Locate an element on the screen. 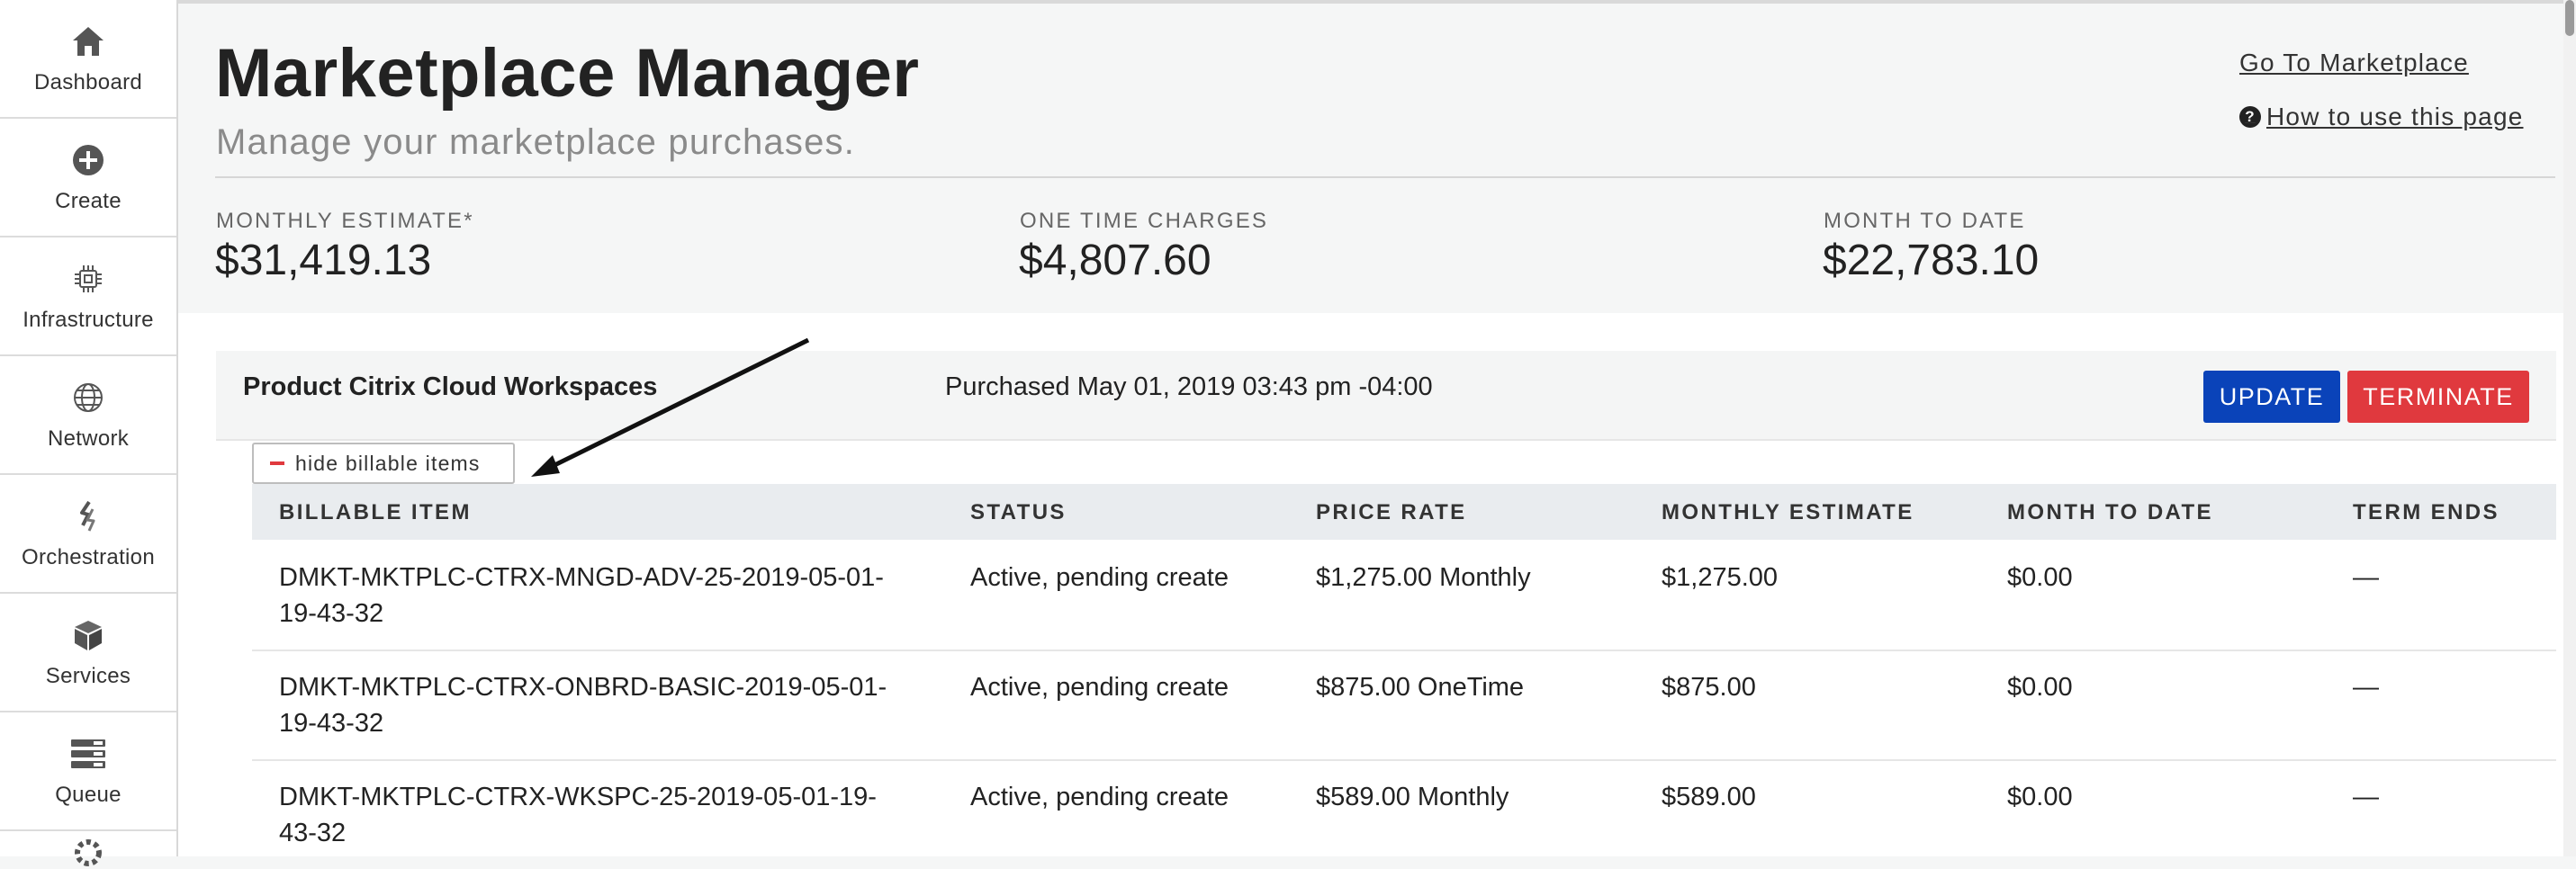 The height and width of the screenshot is (869, 2576). sidebar-item-network: Network is located at coordinates (88, 416).